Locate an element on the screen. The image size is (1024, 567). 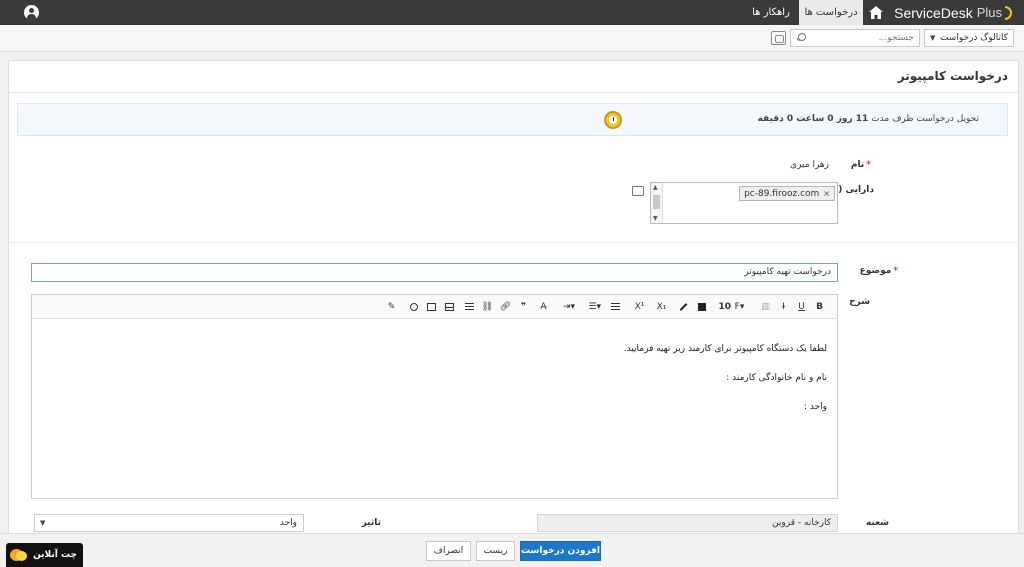
asset-chip-label: pc-89.firooz.com is located at coordinates (782, 193).